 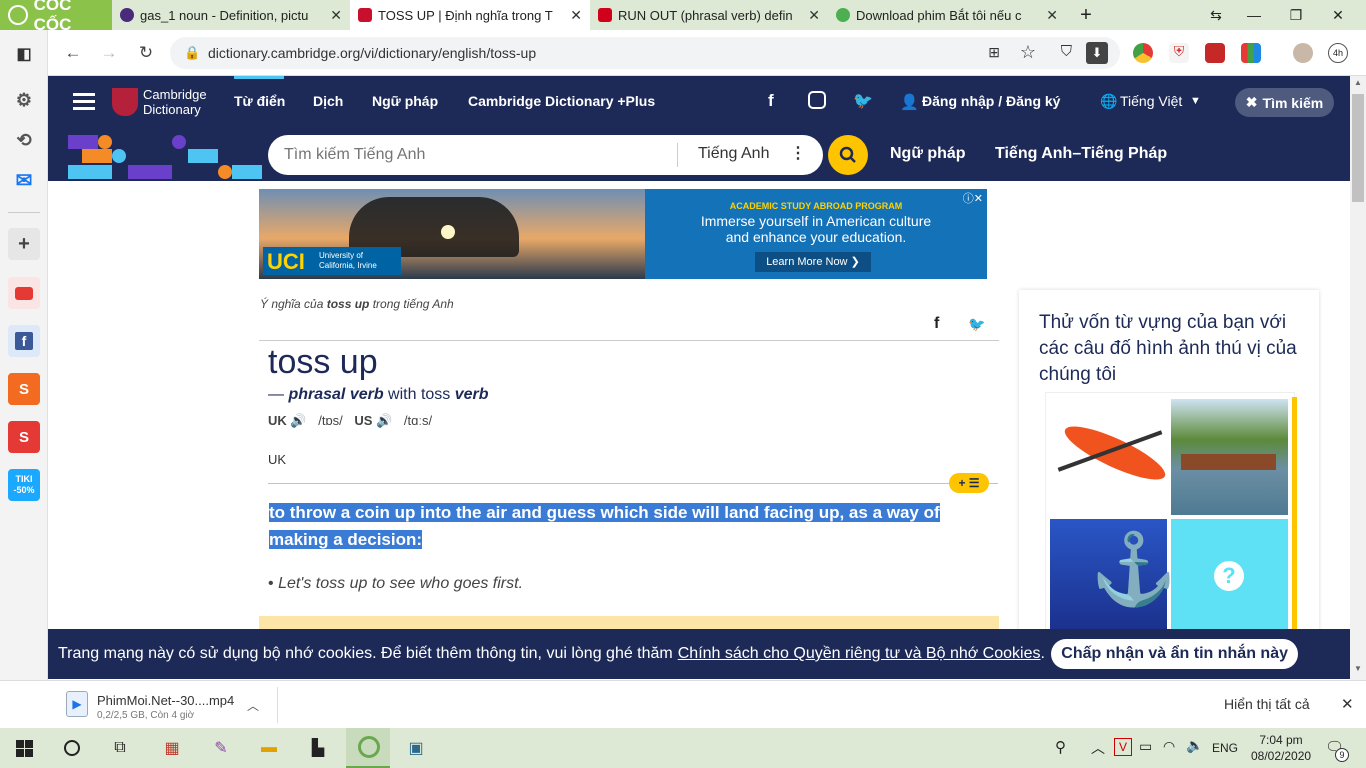 What do you see at coordinates (863, 101) in the screenshot?
I see `twitter-icon: 🐦` at bounding box center [863, 101].